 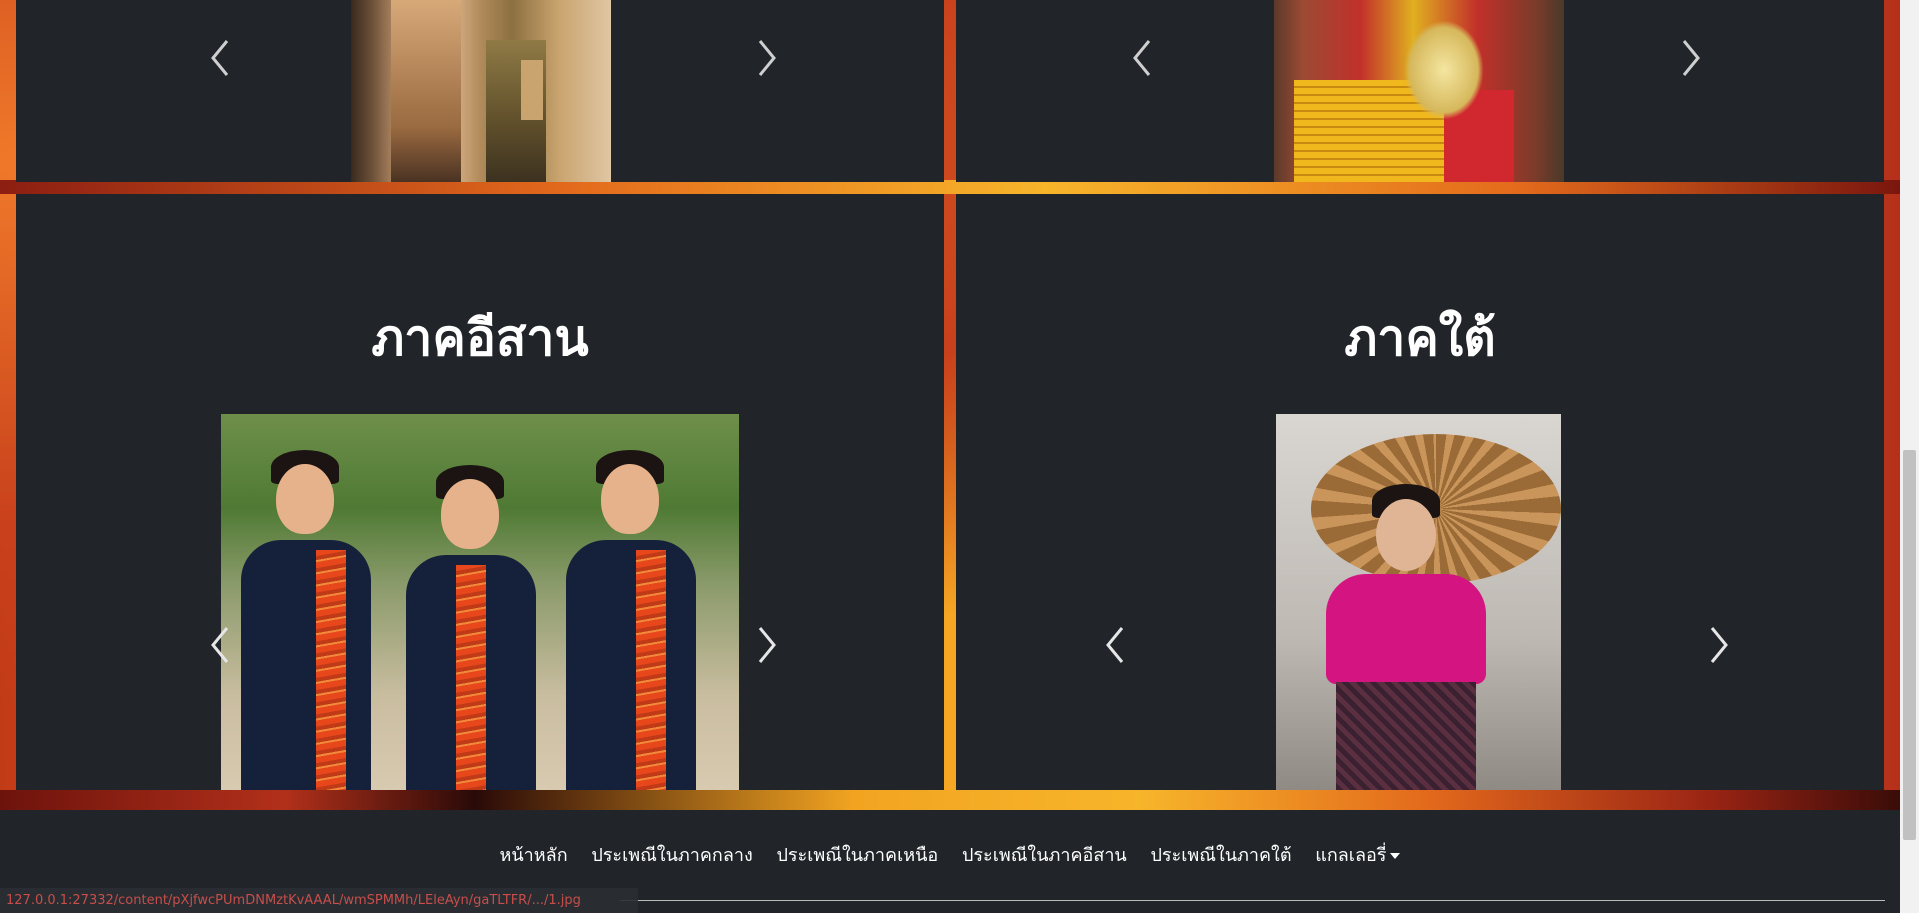 What do you see at coordinates (1351, 855) in the screenshot?
I see `gallery-label: แกลเลอรี่` at bounding box center [1351, 855].